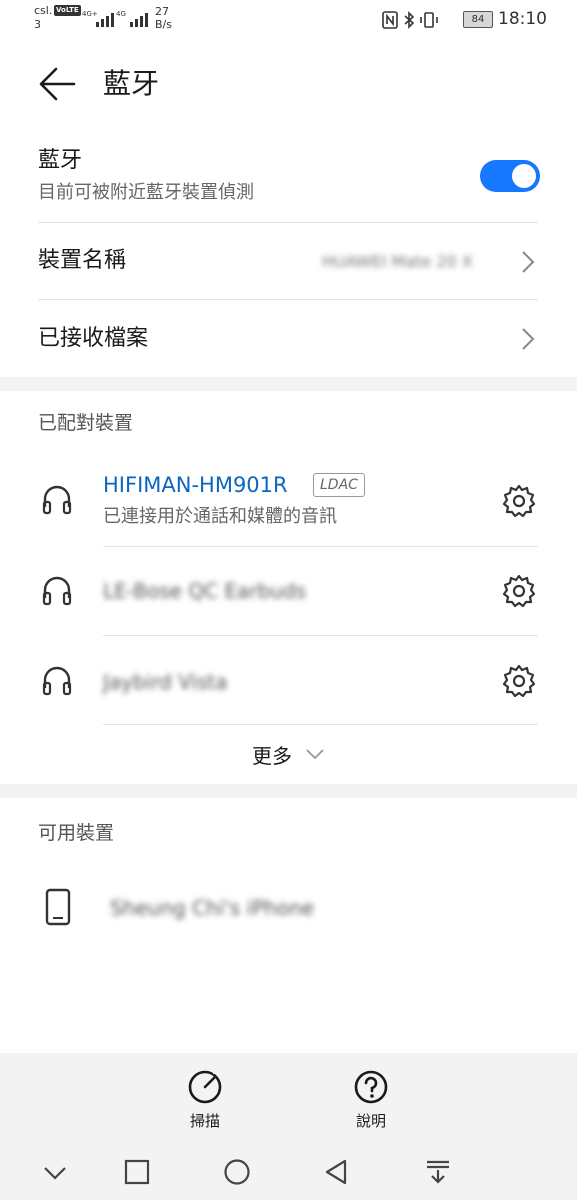 The height and width of the screenshot is (1200, 577). I want to click on phone-icon, so click(58, 907).